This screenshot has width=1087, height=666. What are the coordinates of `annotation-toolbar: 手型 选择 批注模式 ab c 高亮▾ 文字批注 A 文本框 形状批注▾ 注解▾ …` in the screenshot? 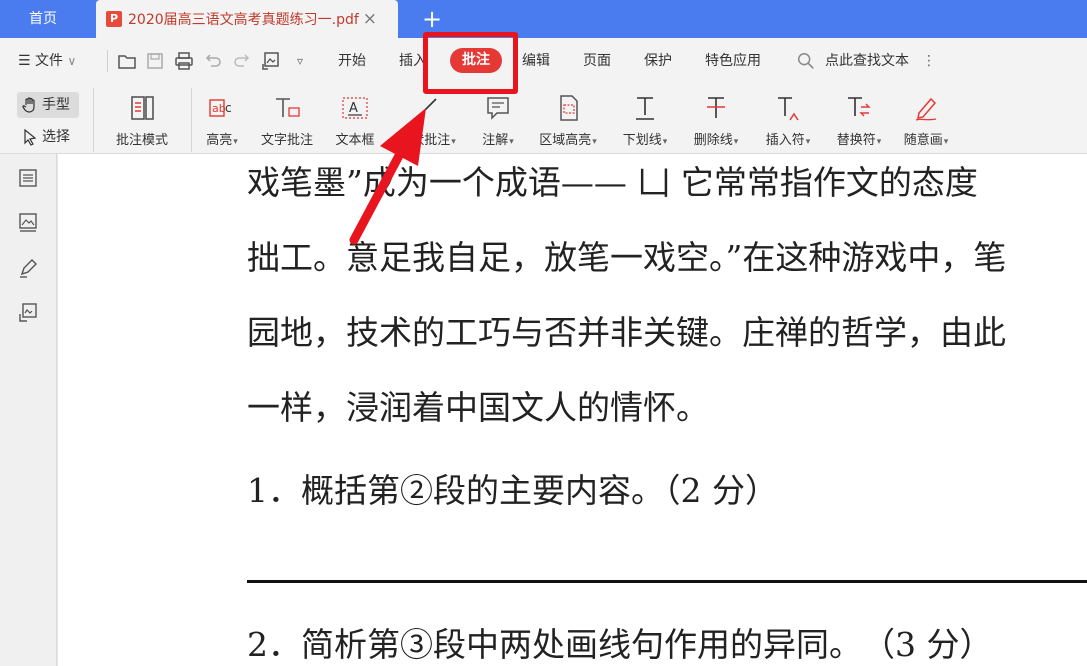 It's located at (543, 119).